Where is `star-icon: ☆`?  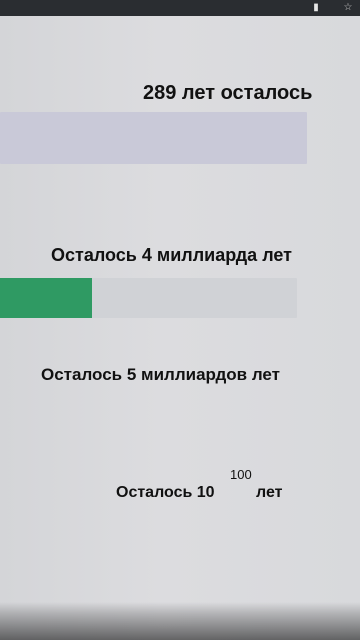
star-icon: ☆ is located at coordinates (348, 7).